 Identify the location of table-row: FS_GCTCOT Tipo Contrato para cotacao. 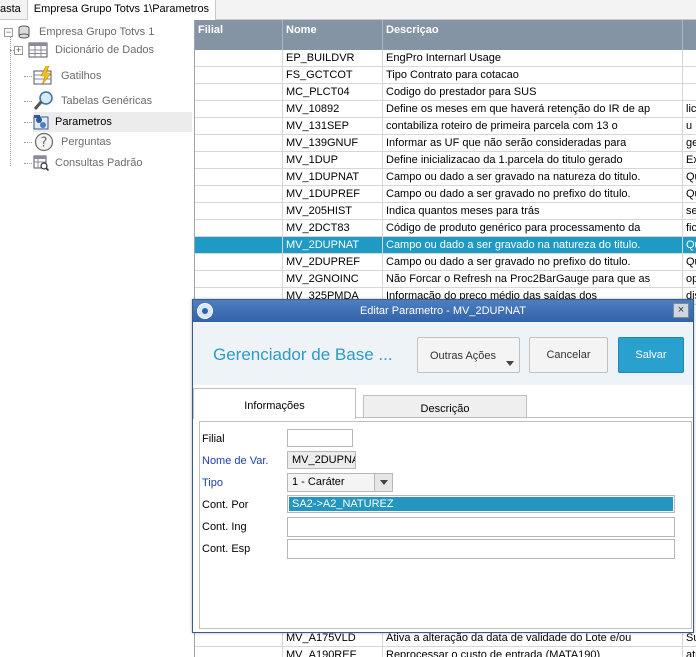
(445, 75).